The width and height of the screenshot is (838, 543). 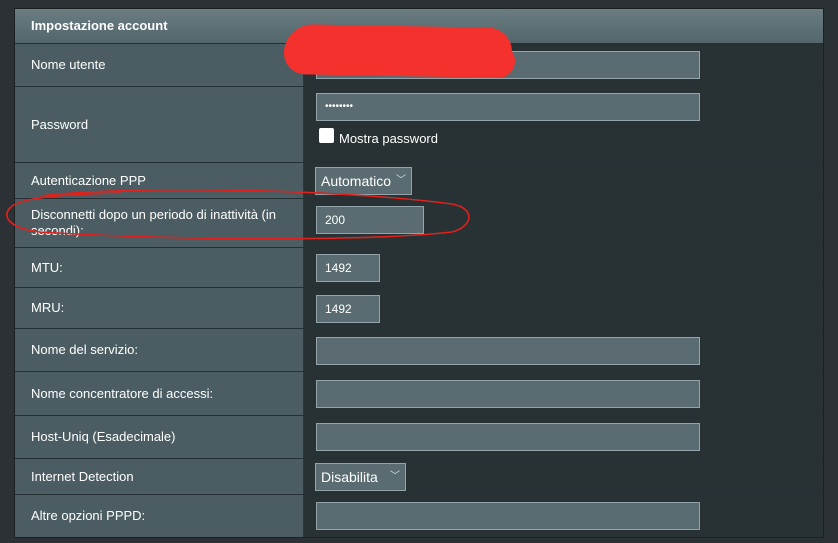 What do you see at coordinates (348, 309) in the screenshot?
I see `mru-input: 1492` at bounding box center [348, 309].